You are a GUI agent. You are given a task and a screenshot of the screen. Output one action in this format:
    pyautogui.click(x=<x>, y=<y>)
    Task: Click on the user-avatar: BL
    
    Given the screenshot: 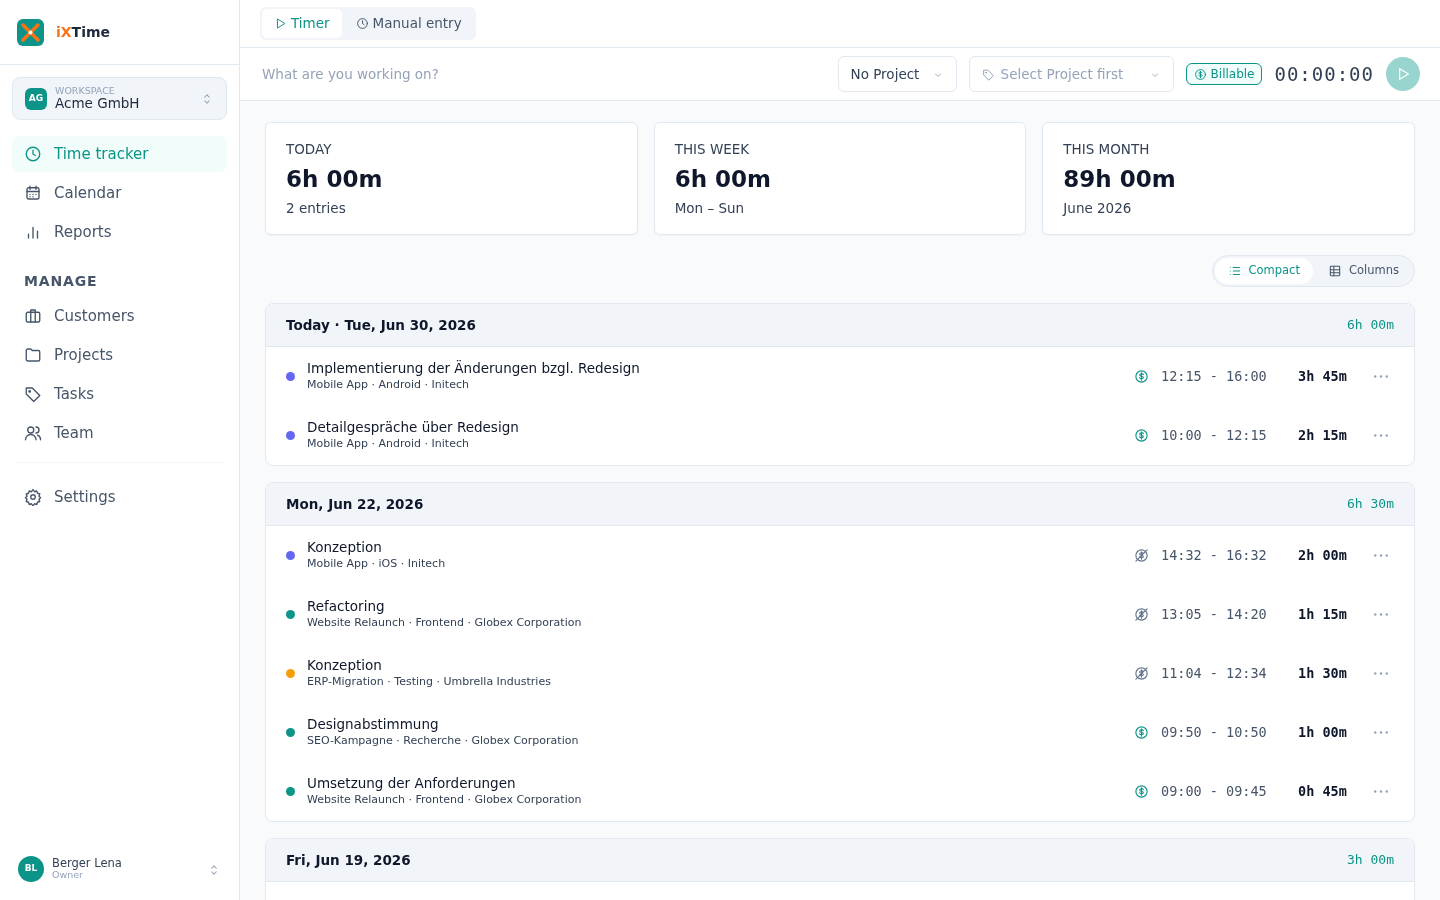 What is the action you would take?
    pyautogui.click(x=31, y=869)
    